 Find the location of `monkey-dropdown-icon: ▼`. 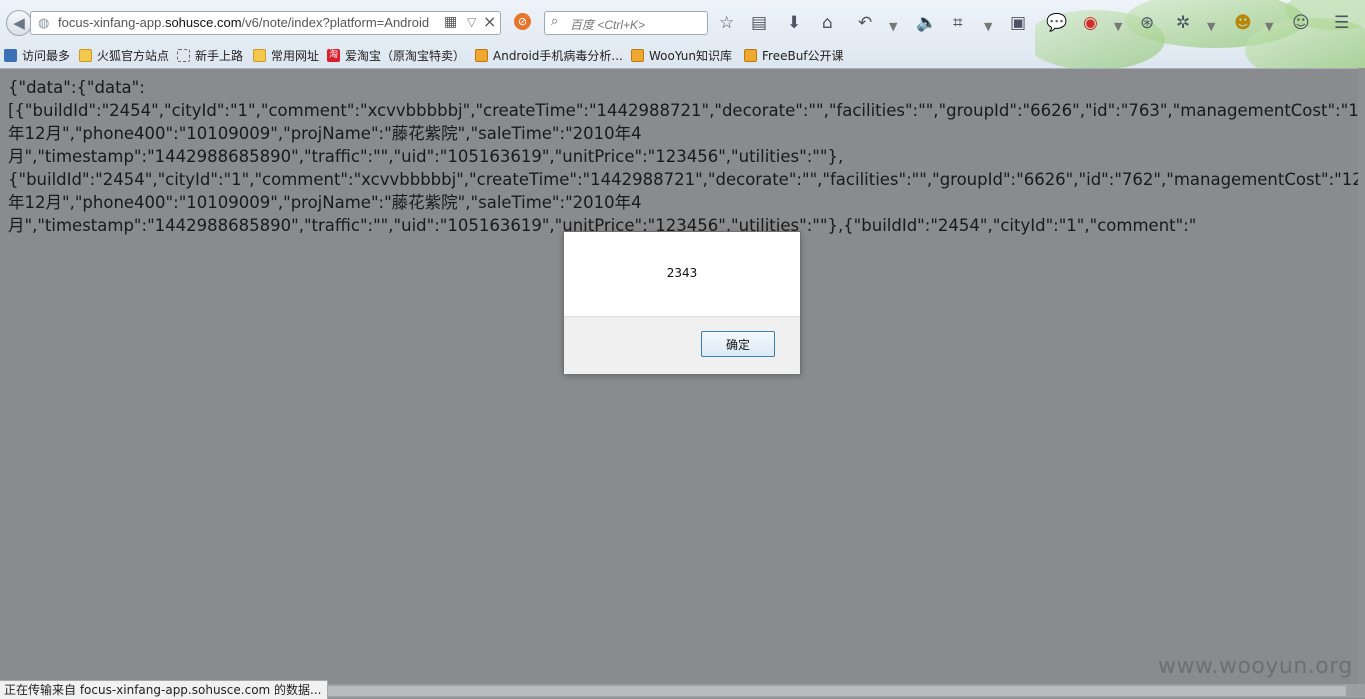

monkey-dropdown-icon: ▼ is located at coordinates (1269, 27).